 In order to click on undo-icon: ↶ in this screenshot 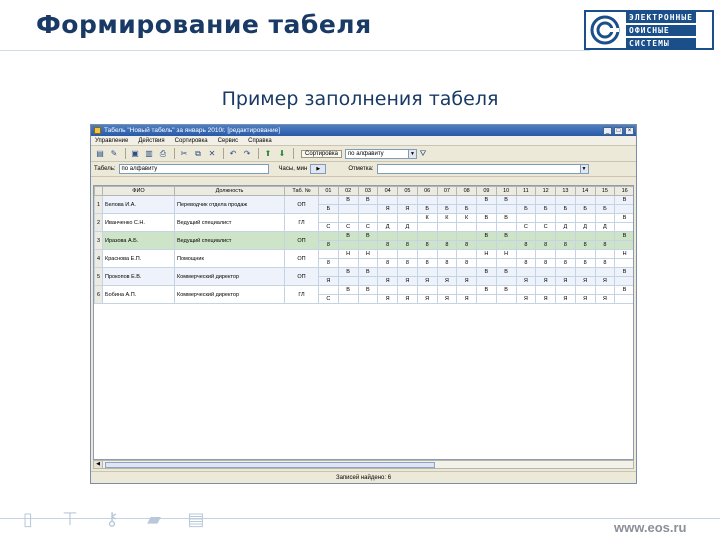, I will do `click(233, 153)`.